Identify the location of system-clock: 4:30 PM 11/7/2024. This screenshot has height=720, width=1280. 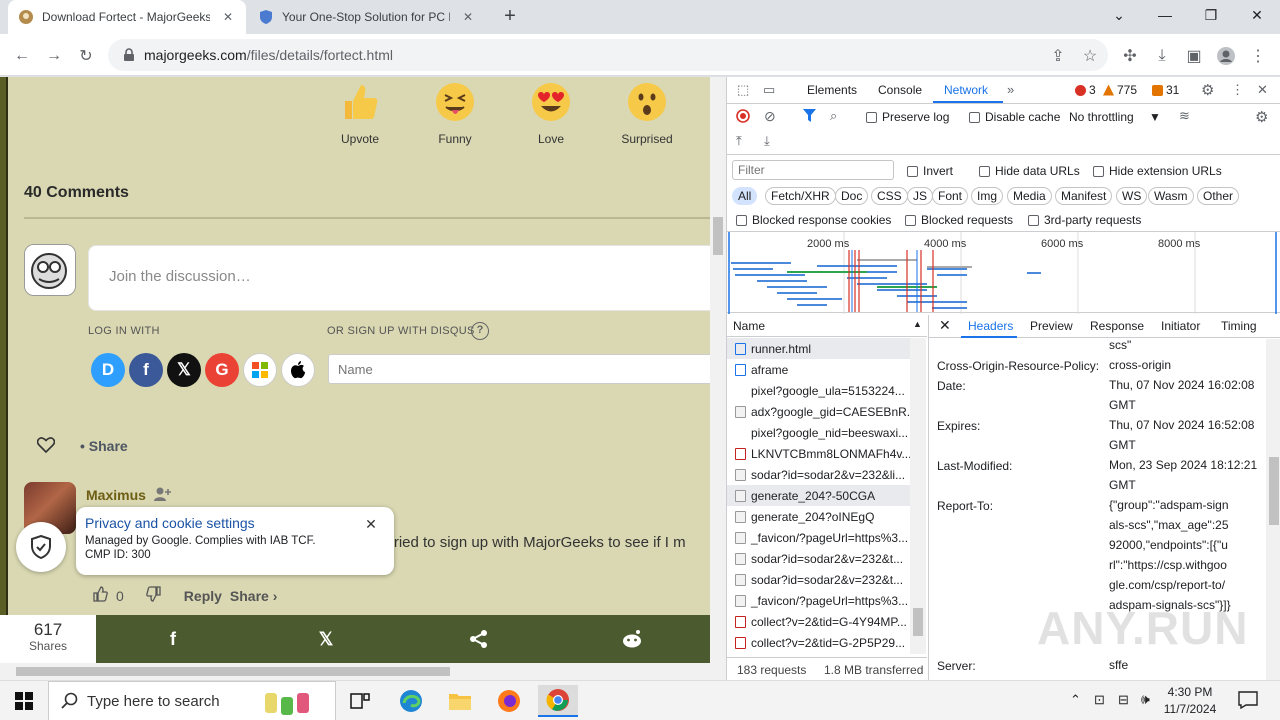
(1190, 701).